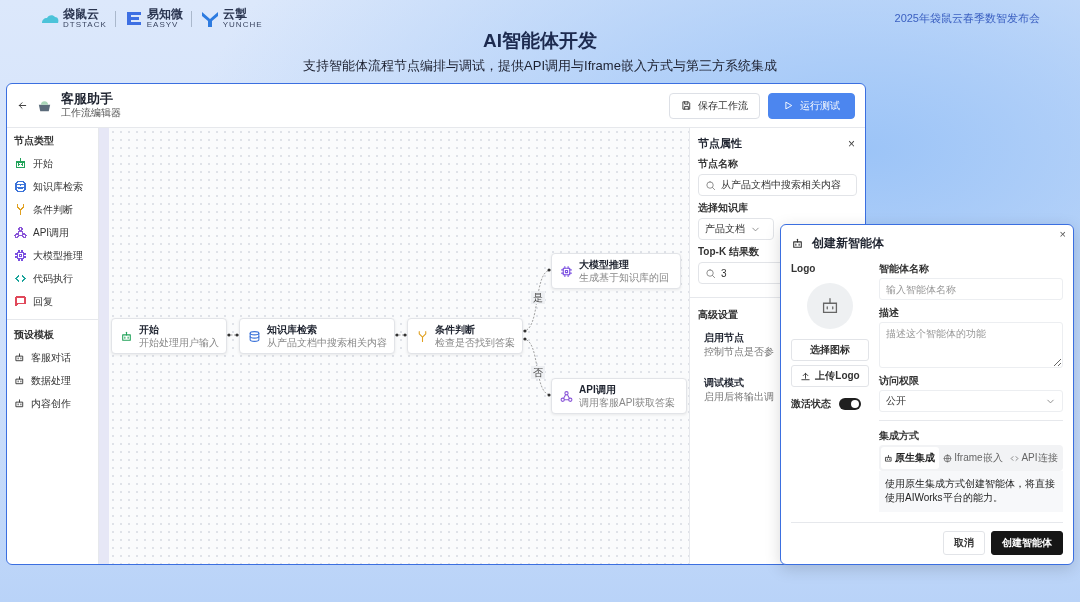 The height and width of the screenshot is (602, 1080). What do you see at coordinates (718, 163) in the screenshot?
I see `field-label: 节点名称` at bounding box center [718, 163].